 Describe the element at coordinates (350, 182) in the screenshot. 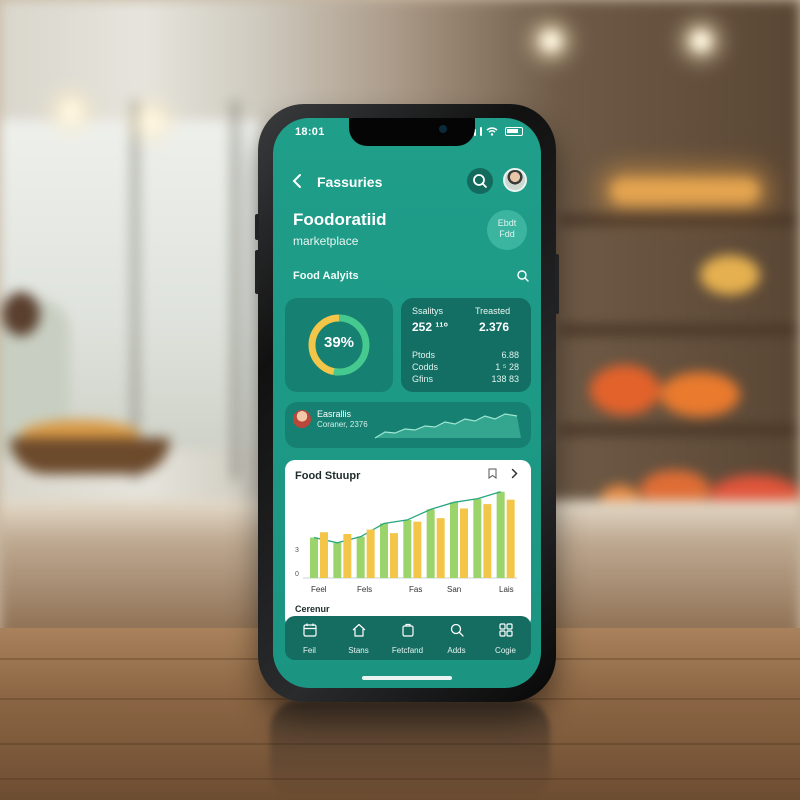

I see `page-title: Fassuries` at that location.